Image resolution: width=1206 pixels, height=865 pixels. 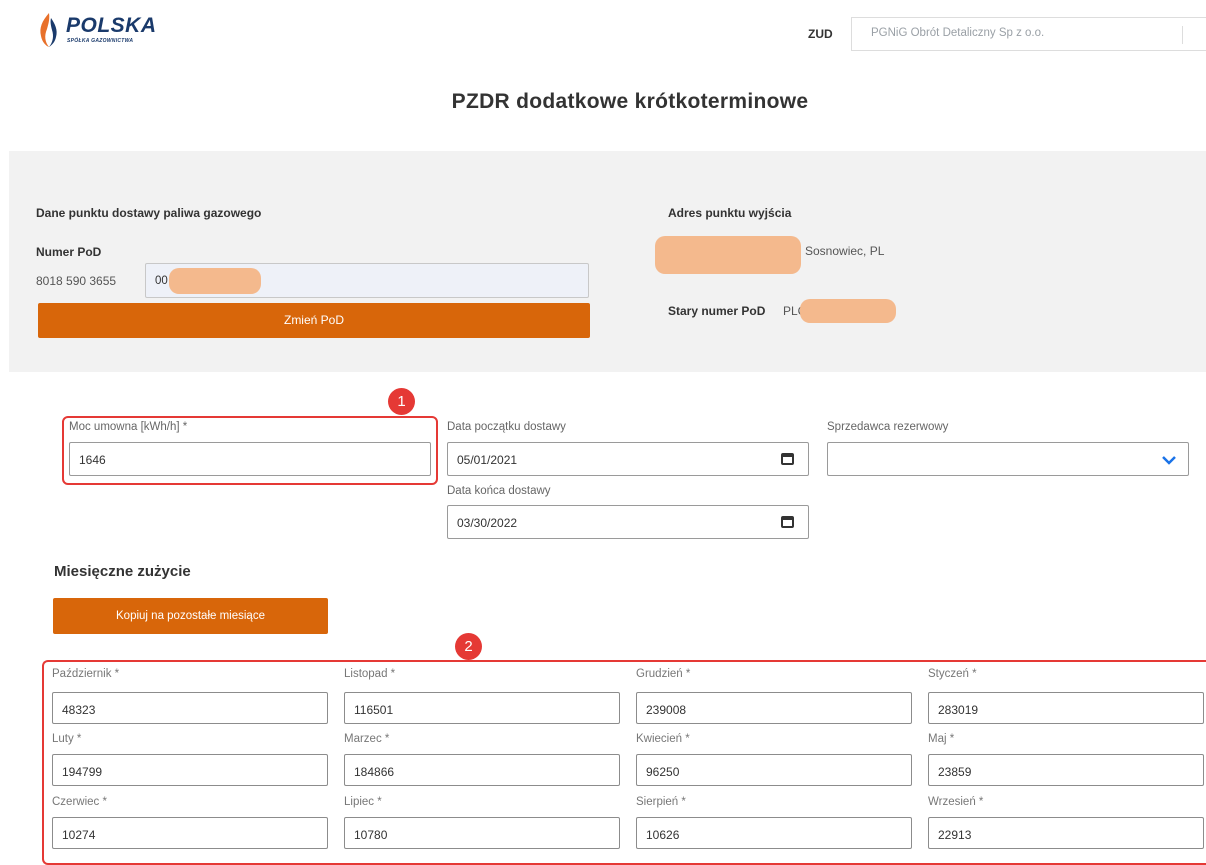 I want to click on monthly-section-title: Miesięczne zużycie, so click(x=122, y=571).